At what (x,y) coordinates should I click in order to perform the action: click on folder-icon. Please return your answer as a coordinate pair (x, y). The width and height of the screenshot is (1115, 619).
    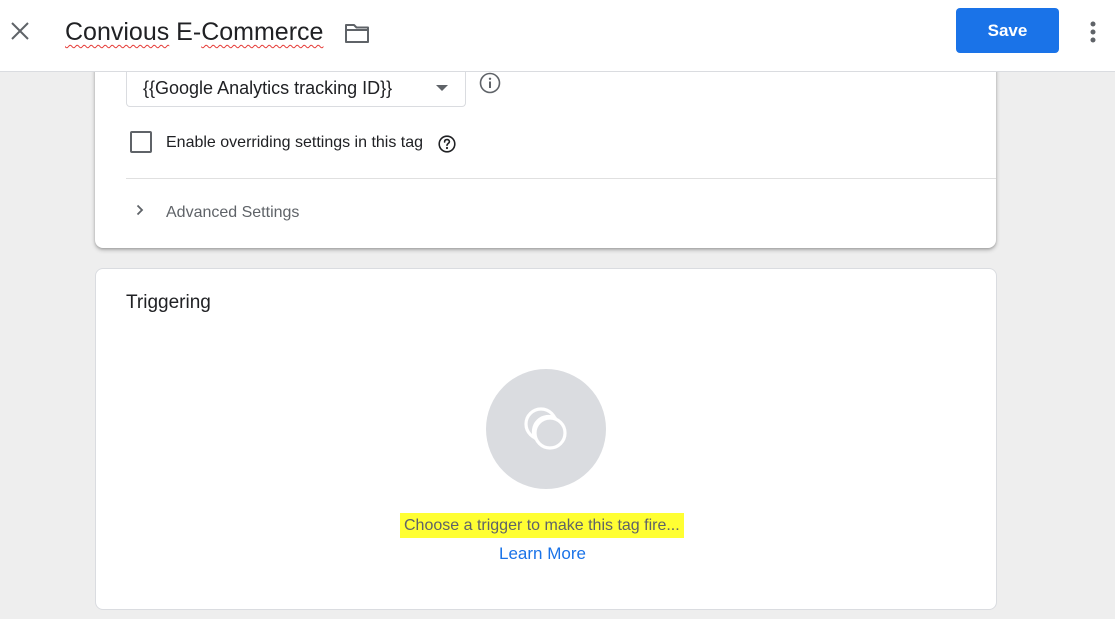
    Looking at the image, I should click on (357, 33).